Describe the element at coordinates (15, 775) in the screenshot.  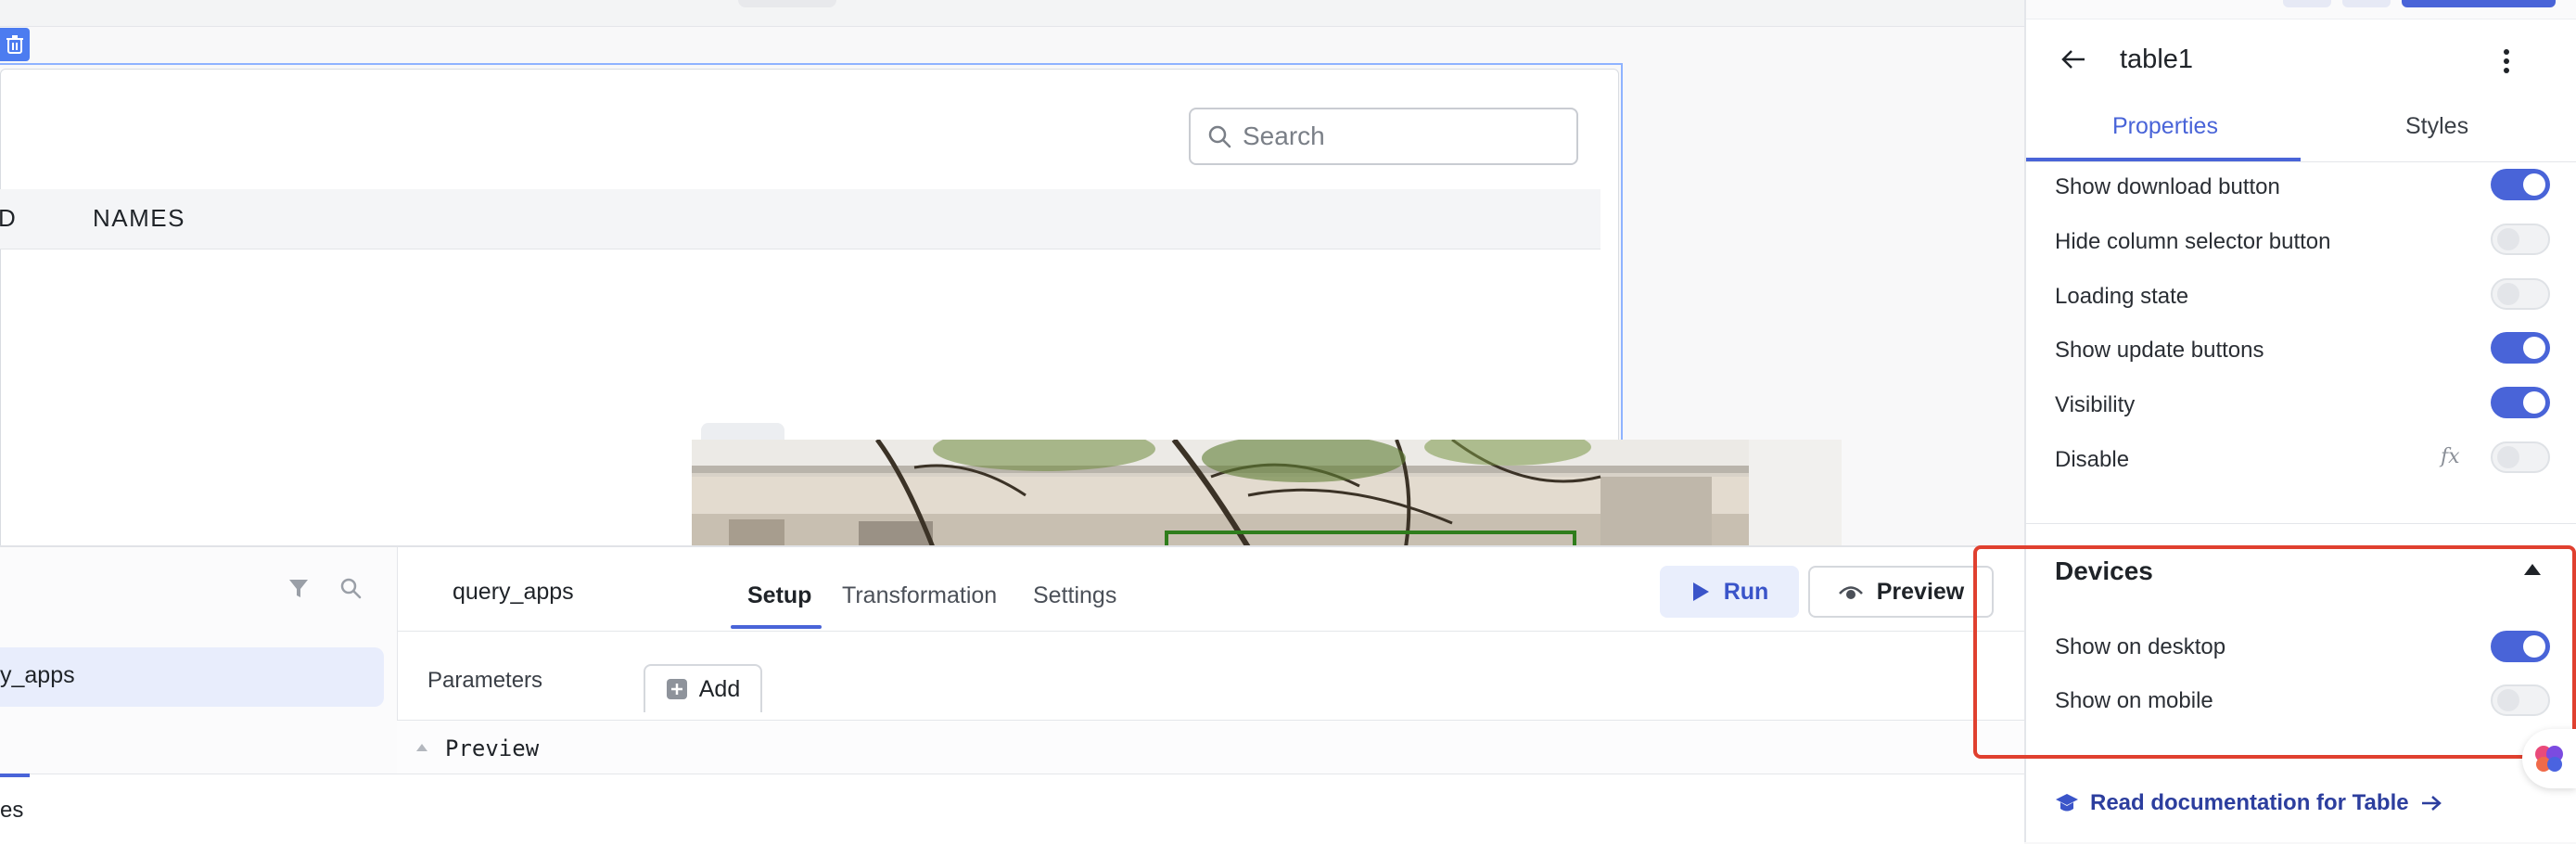
I see `bottom-tab-indicator` at that location.